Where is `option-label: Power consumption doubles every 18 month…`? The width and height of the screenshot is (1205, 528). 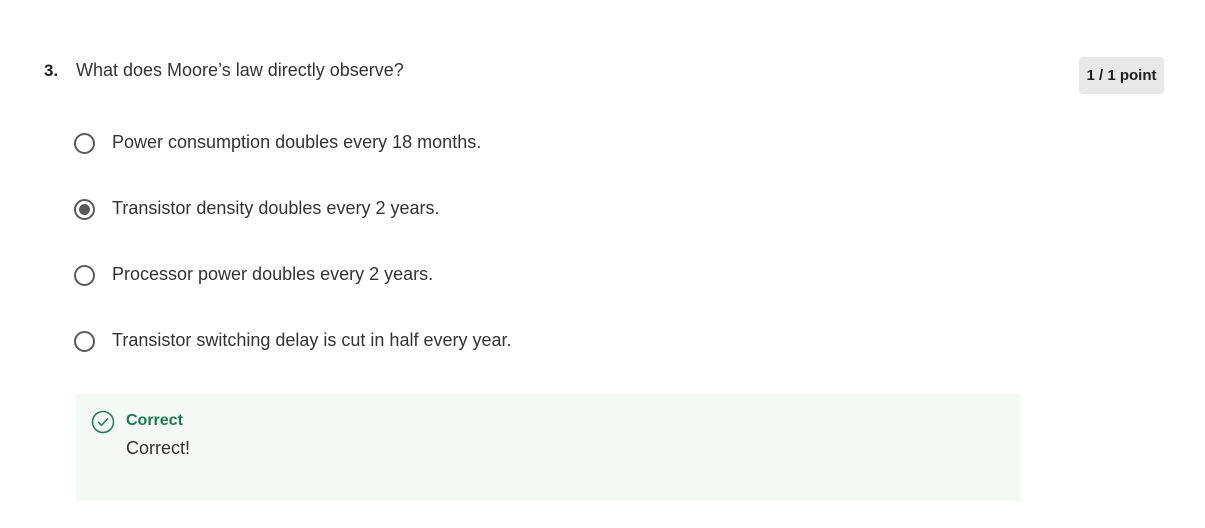
option-label: Power consumption doubles every 18 month… is located at coordinates (297, 142).